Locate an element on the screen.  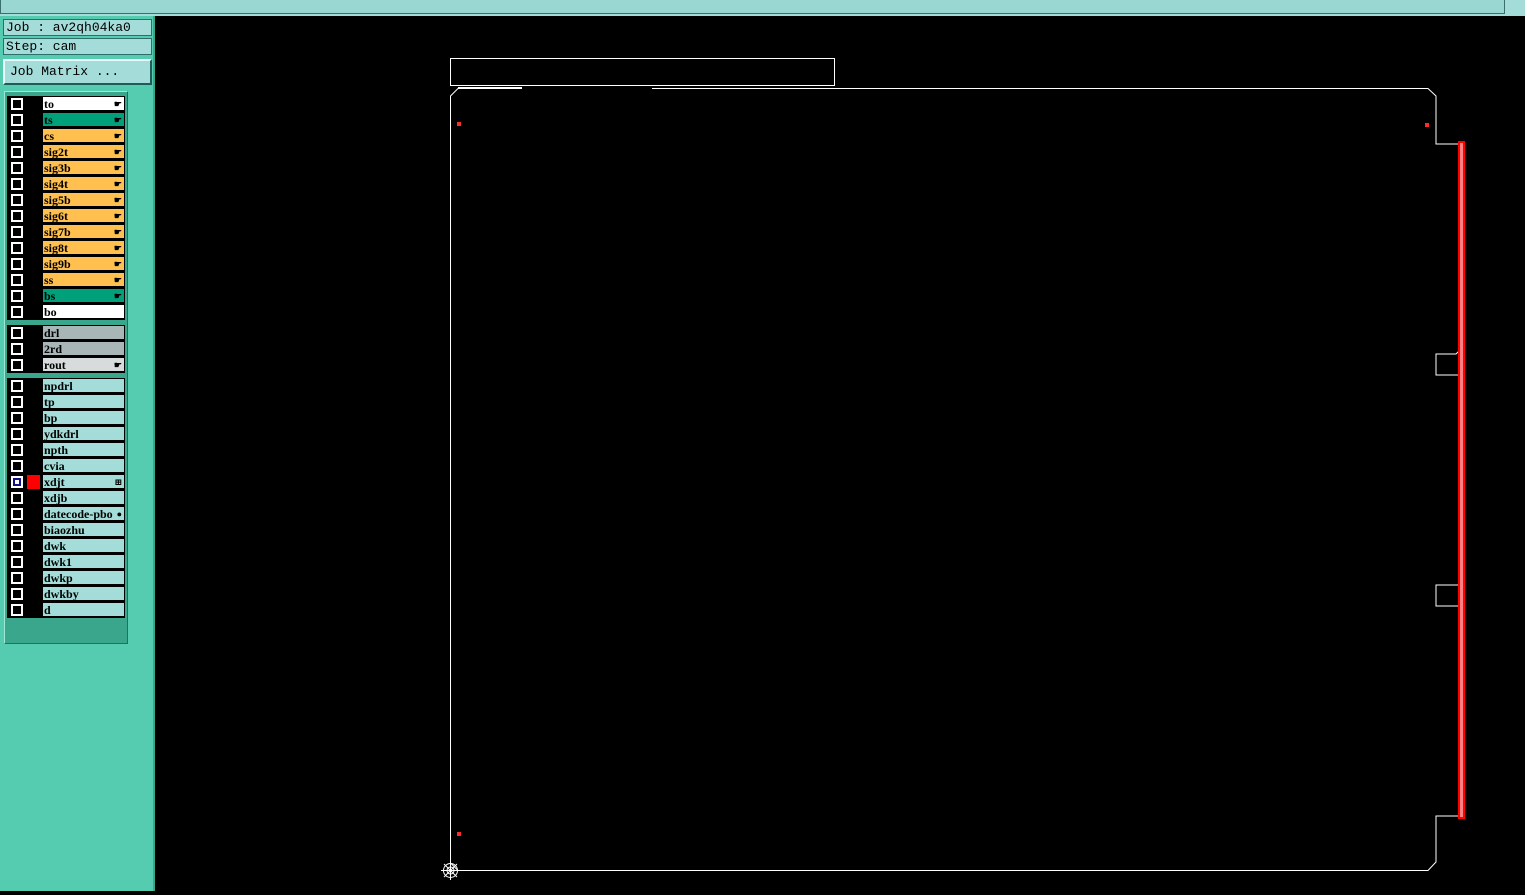
layer-name: dwk is located at coordinates (83, 545).